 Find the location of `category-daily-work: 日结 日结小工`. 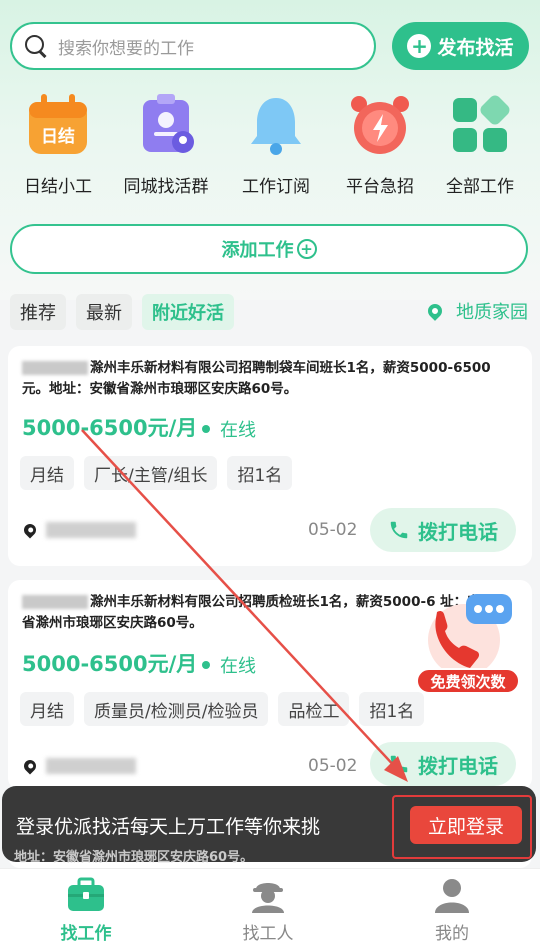

category-daily-work: 日结 日结小工 is located at coordinates (58, 144).